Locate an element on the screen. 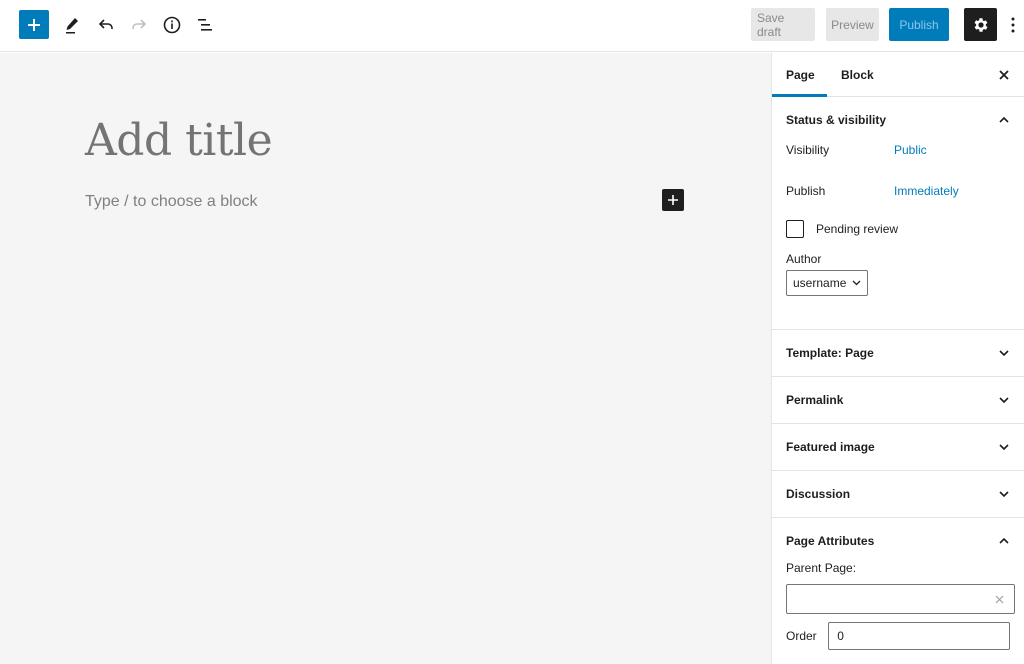  save-draft-button: Save draft is located at coordinates (783, 24).